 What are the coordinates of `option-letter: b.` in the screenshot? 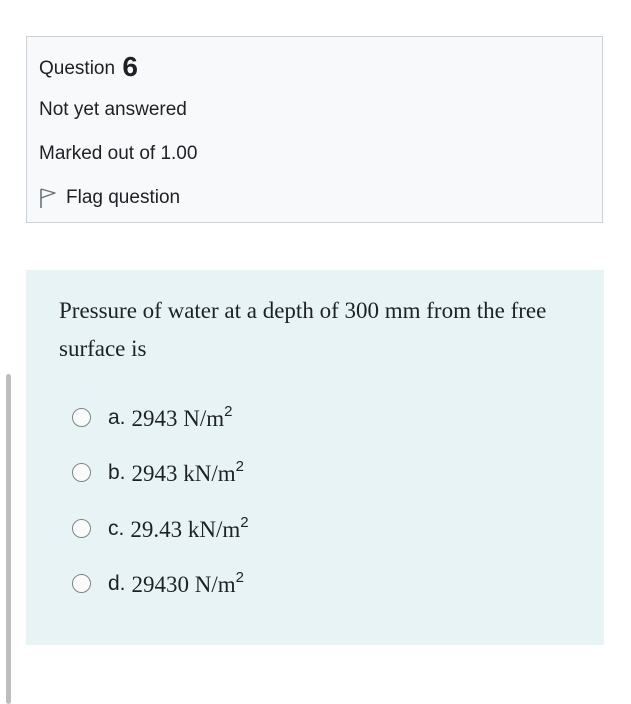 It's located at (117, 472).